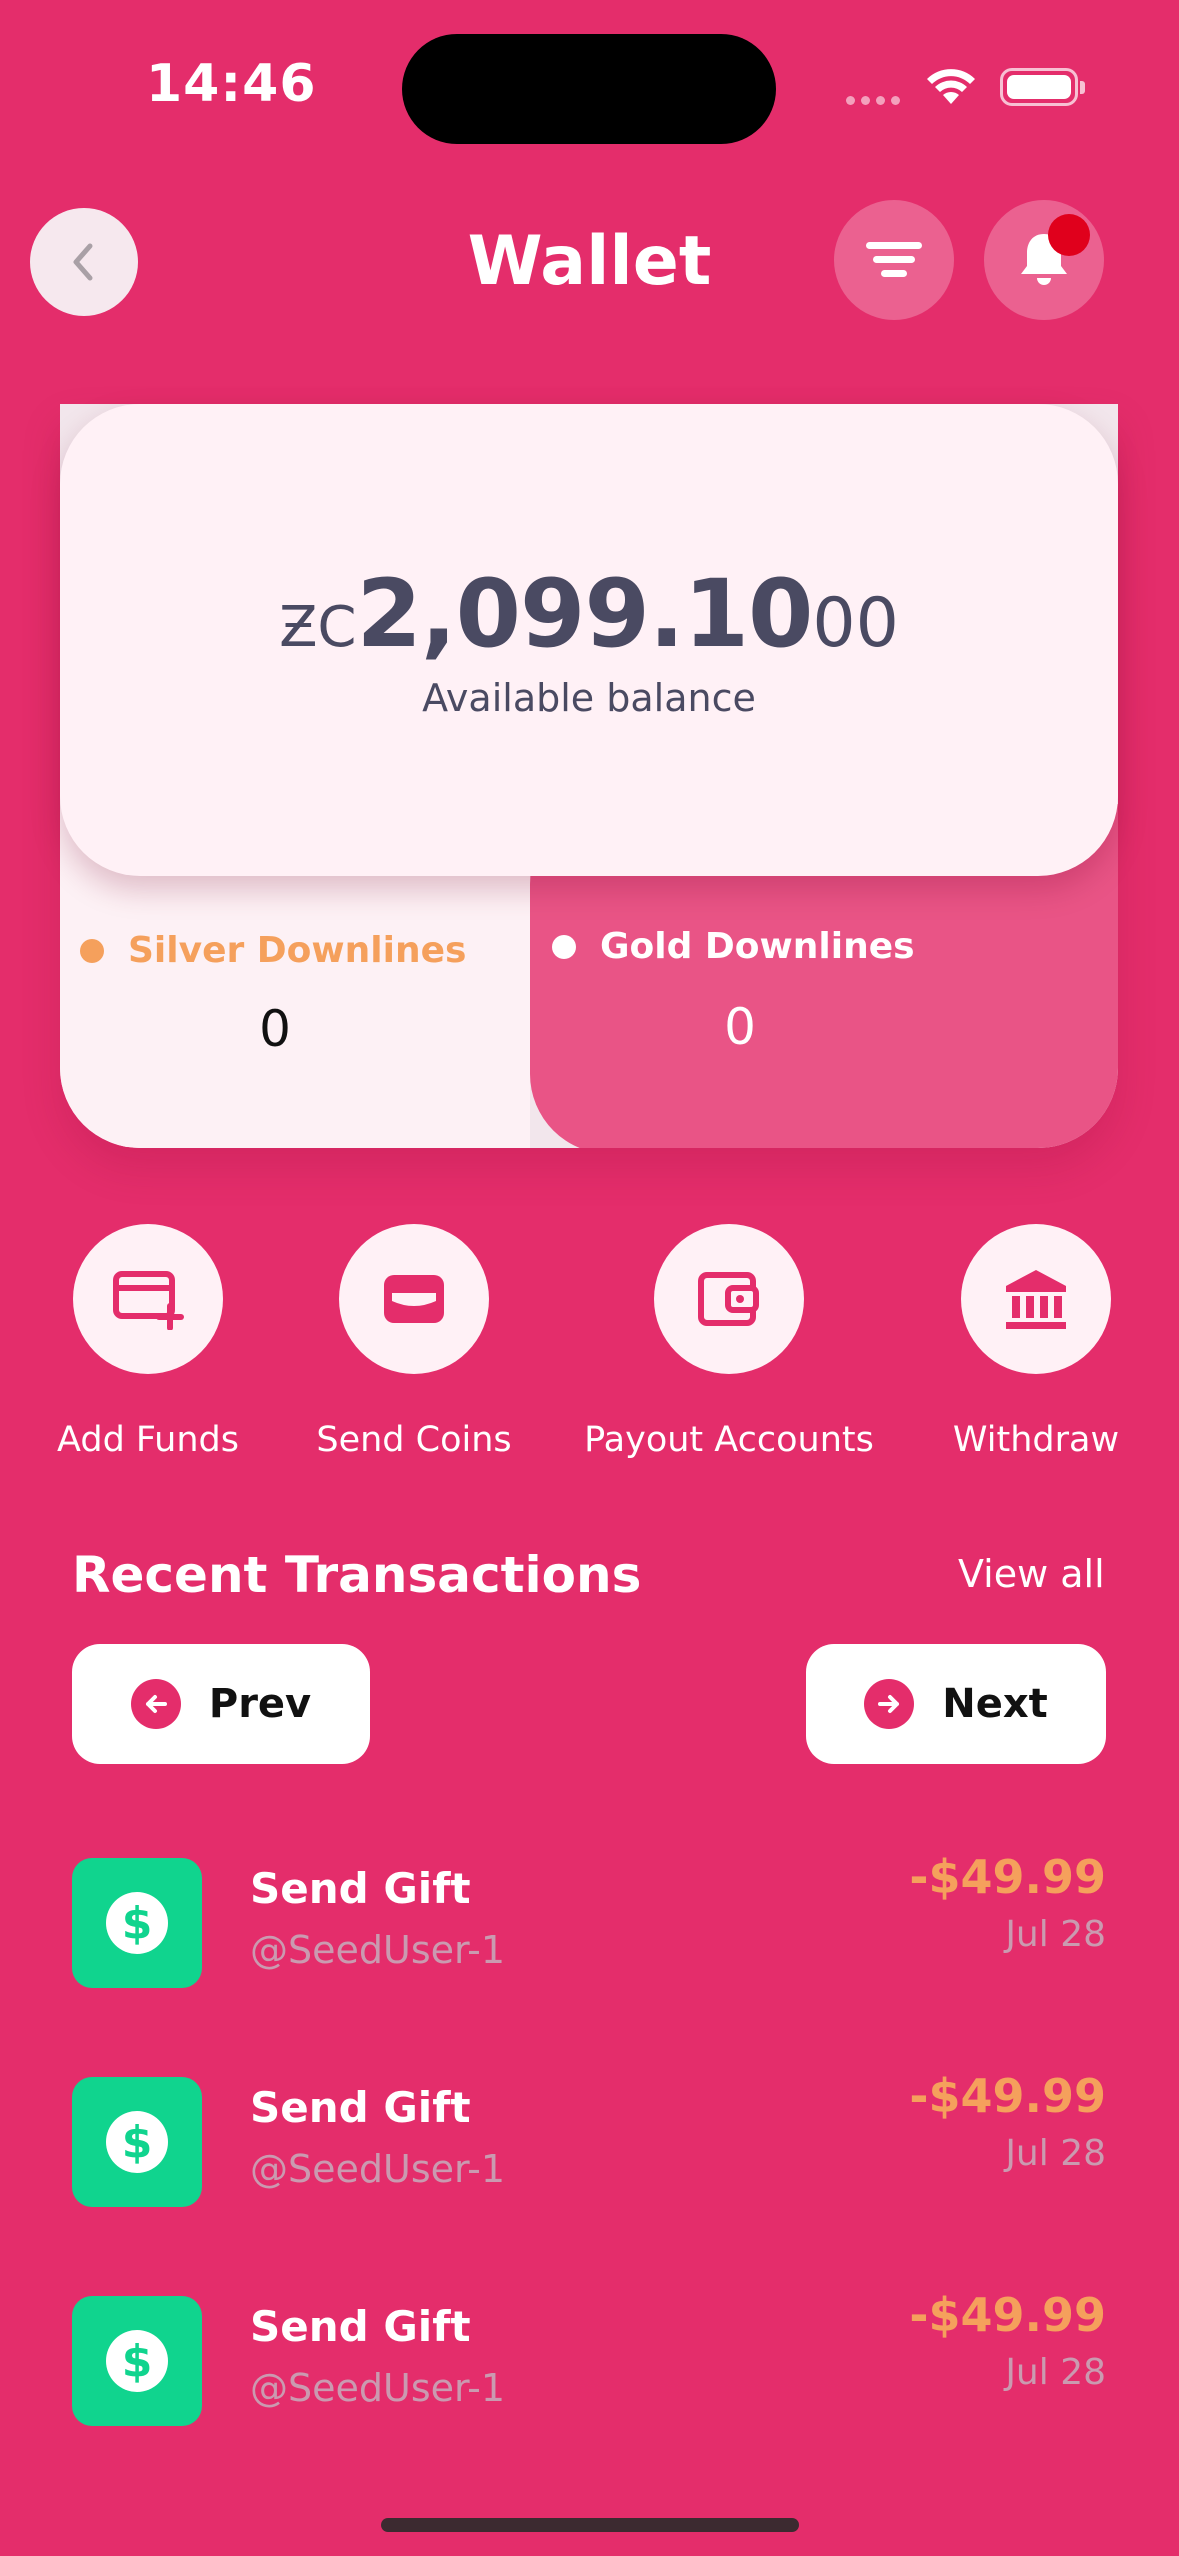 The image size is (1179, 2556). I want to click on add-card-icon, so click(148, 1300).